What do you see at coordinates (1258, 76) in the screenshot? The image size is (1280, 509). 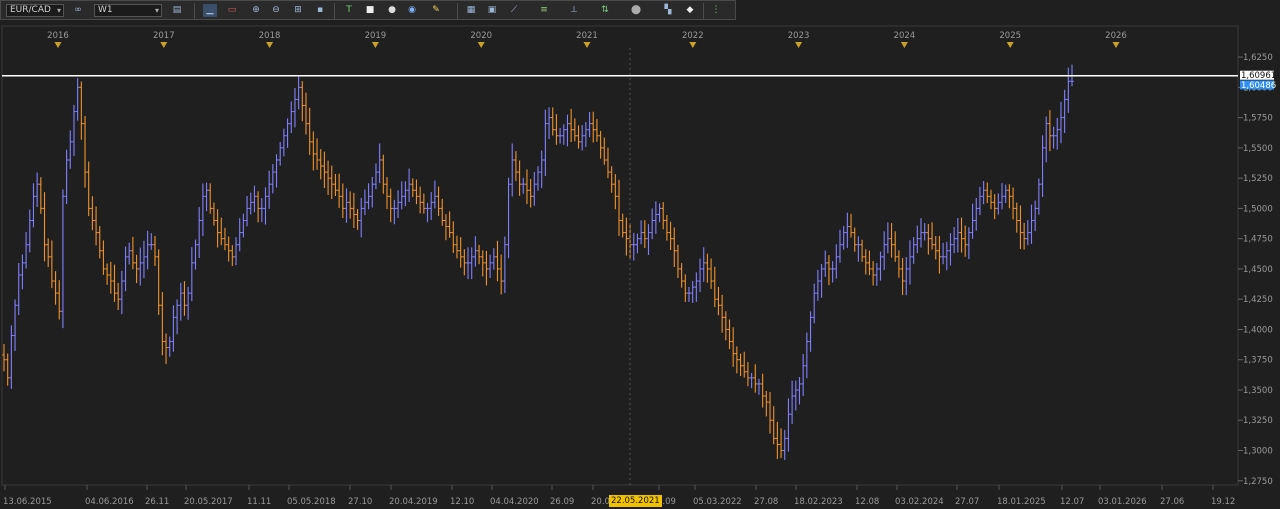 I see `level-price-label: 1,60961` at bounding box center [1258, 76].